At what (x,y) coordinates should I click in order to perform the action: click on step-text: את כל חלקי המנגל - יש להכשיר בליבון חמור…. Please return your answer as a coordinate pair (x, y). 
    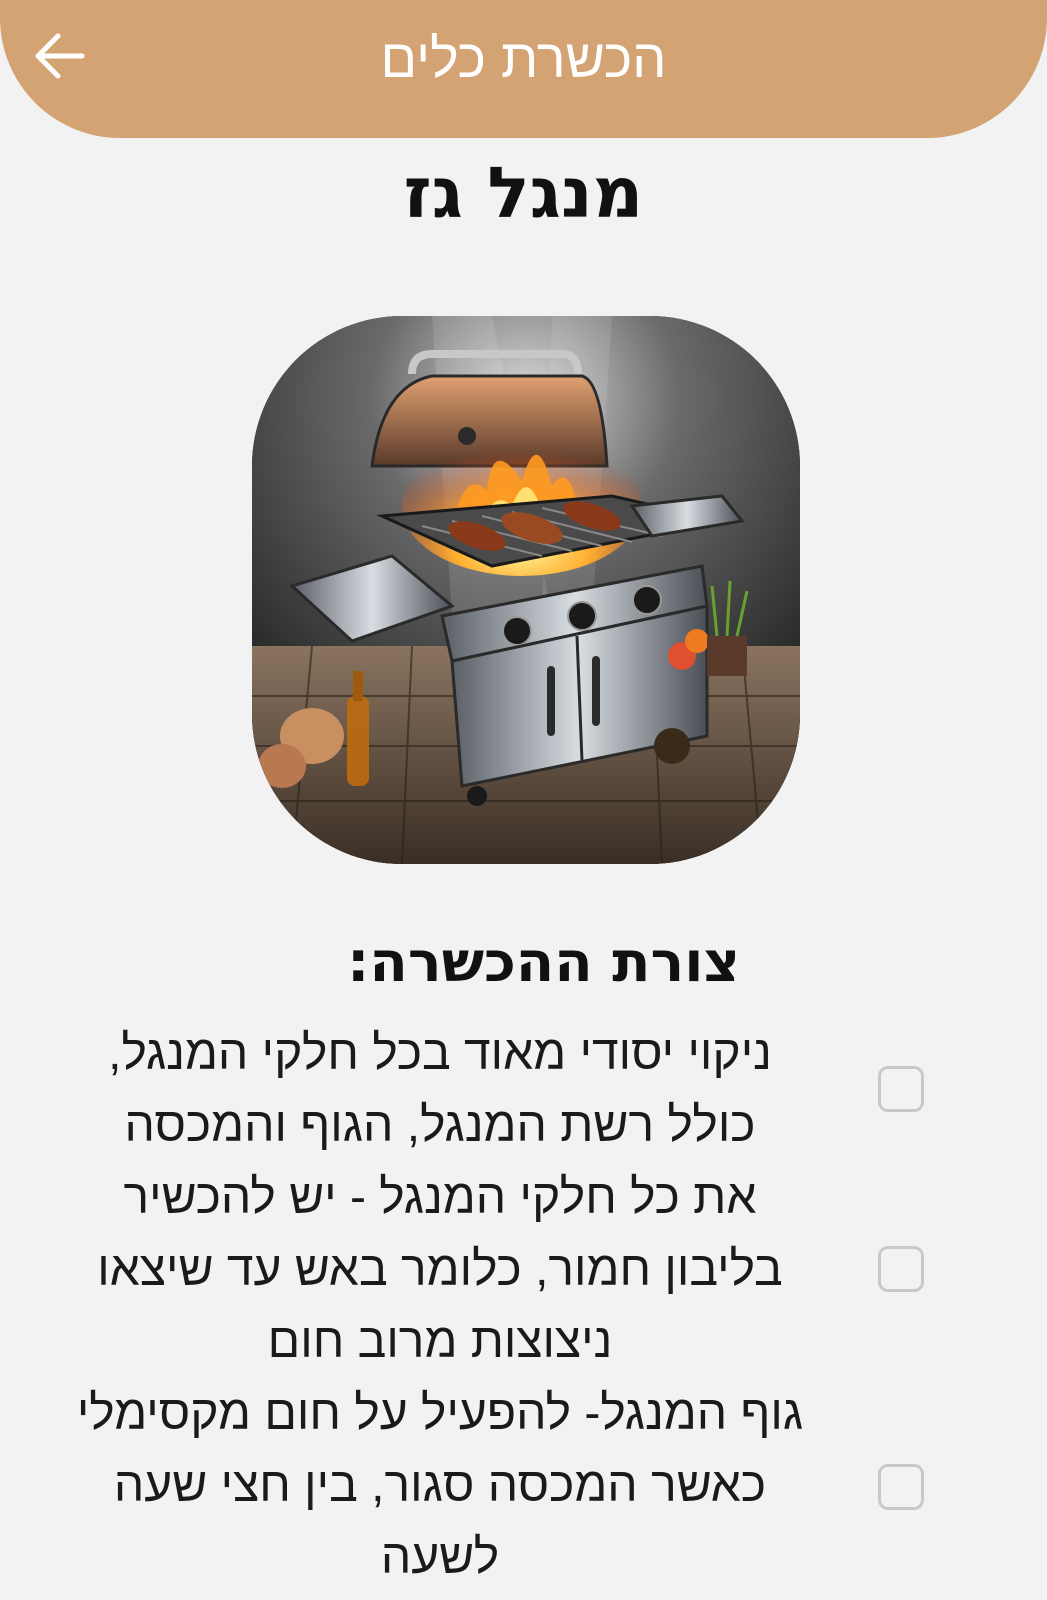
    Looking at the image, I should click on (440, 1269).